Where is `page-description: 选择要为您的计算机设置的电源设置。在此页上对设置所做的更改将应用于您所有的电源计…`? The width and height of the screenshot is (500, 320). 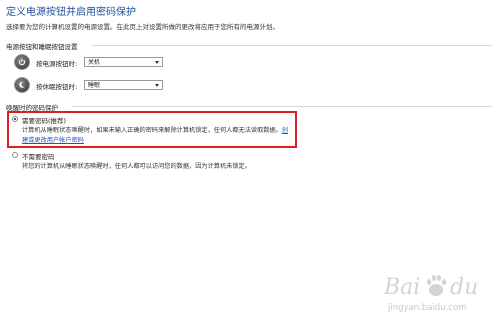
page-description: 选择要为您的计算机设置的电源设置。在此页上对设置所做的更改将应用于您所有的电源计… is located at coordinates (142, 27).